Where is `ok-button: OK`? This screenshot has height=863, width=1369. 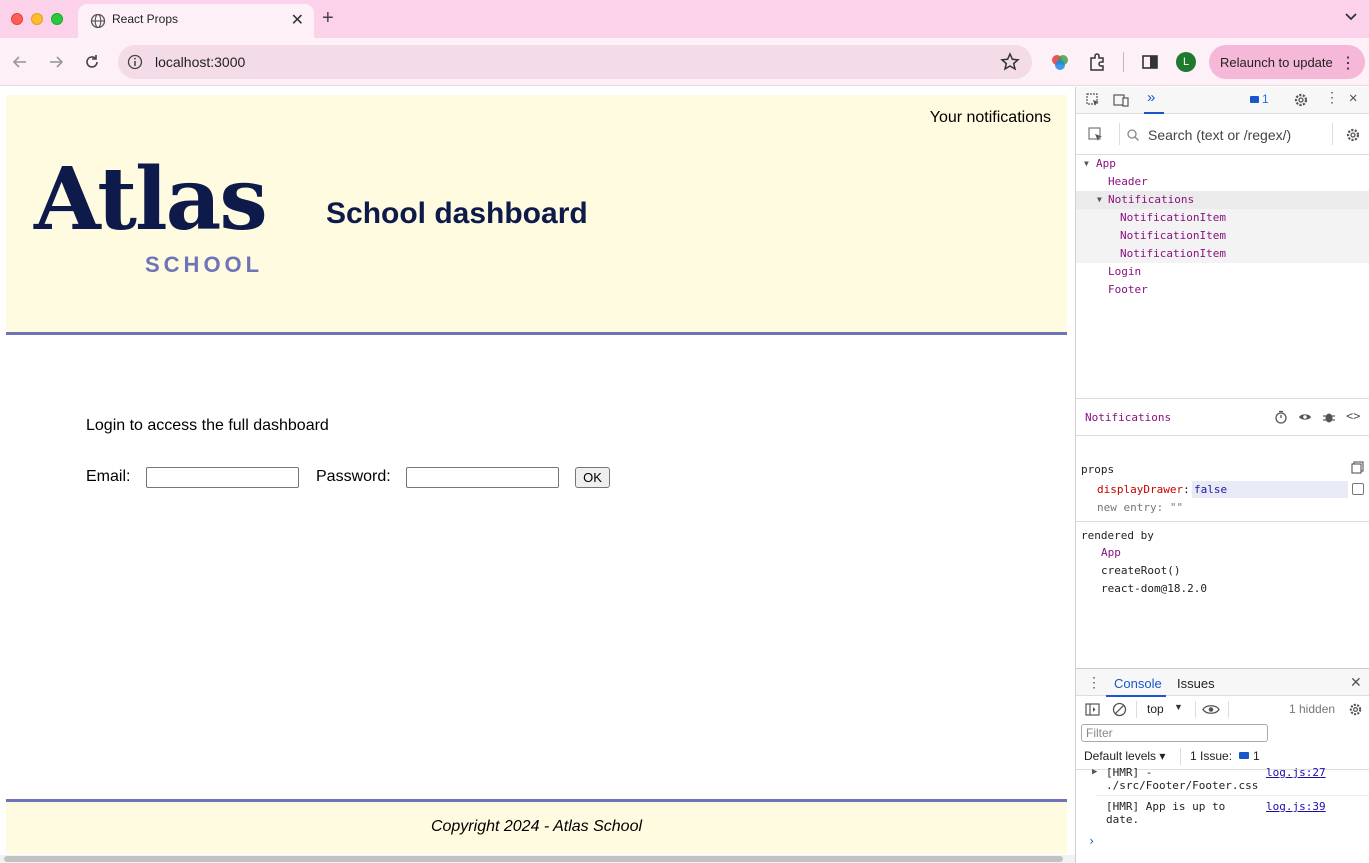 ok-button: OK is located at coordinates (592, 477).